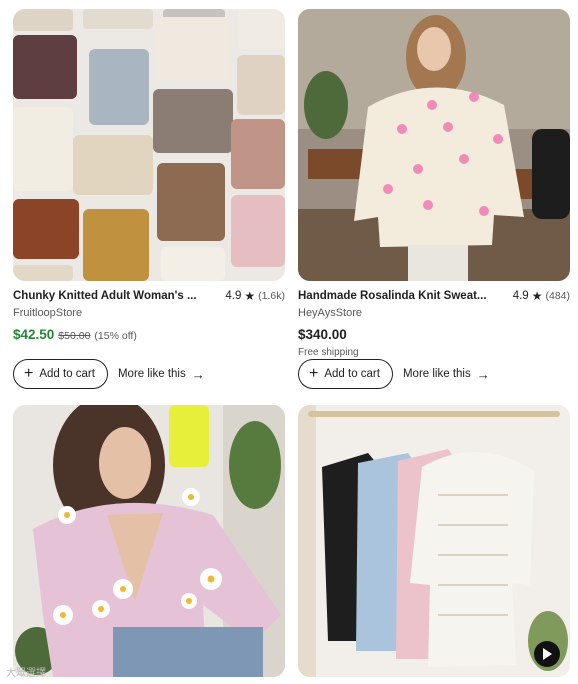 The image size is (578, 684). Describe the element at coordinates (74, 336) in the screenshot. I see `original-price: $50.00` at that location.